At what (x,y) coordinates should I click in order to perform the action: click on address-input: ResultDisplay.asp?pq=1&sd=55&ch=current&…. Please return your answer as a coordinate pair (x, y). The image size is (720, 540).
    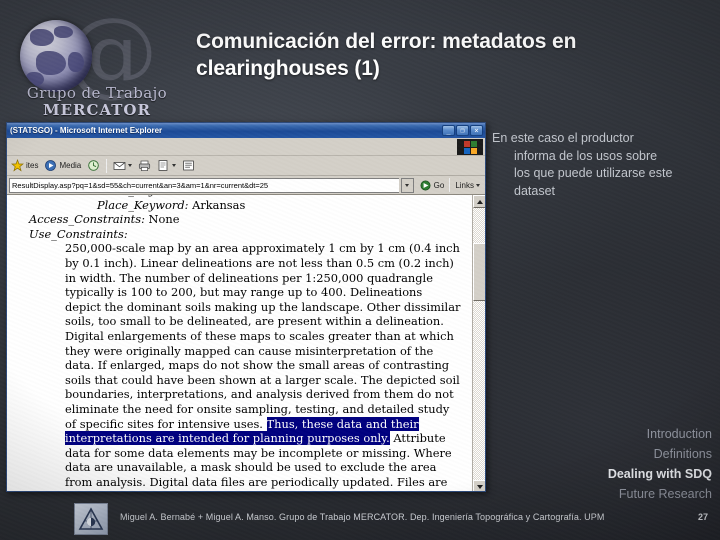
    Looking at the image, I should click on (204, 185).